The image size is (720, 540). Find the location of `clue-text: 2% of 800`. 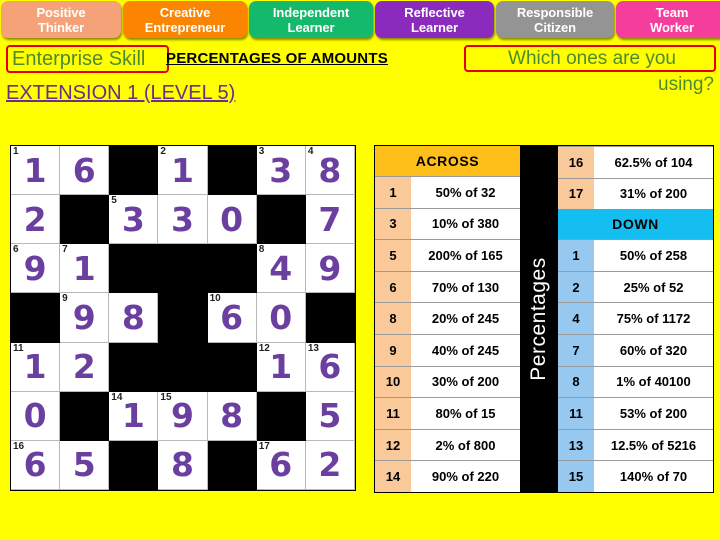

clue-text: 2% of 800 is located at coordinates (465, 445).